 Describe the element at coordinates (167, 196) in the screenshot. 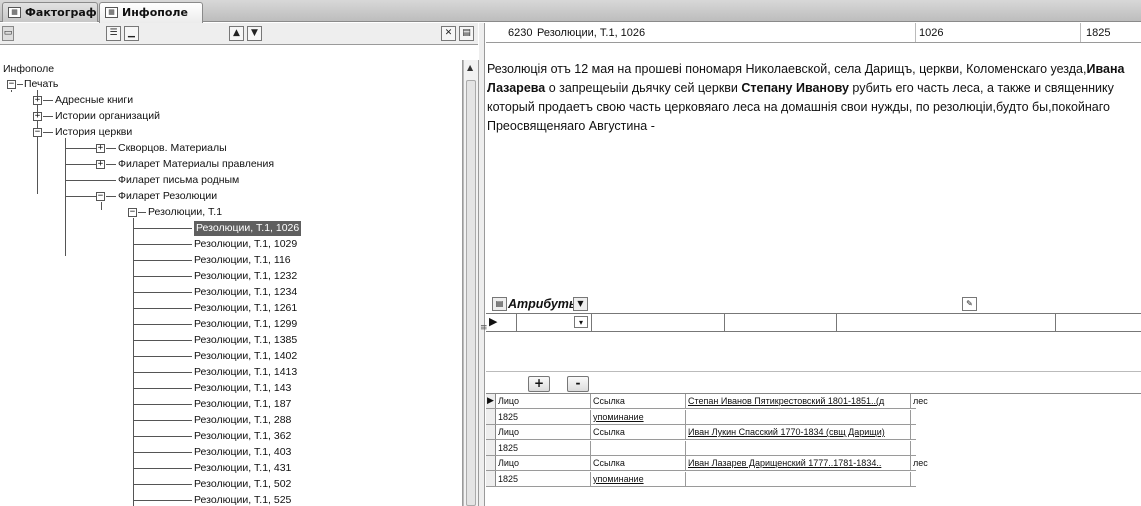

I see `tree-item-filaret-resolutions: Филарет Резолюции` at that location.